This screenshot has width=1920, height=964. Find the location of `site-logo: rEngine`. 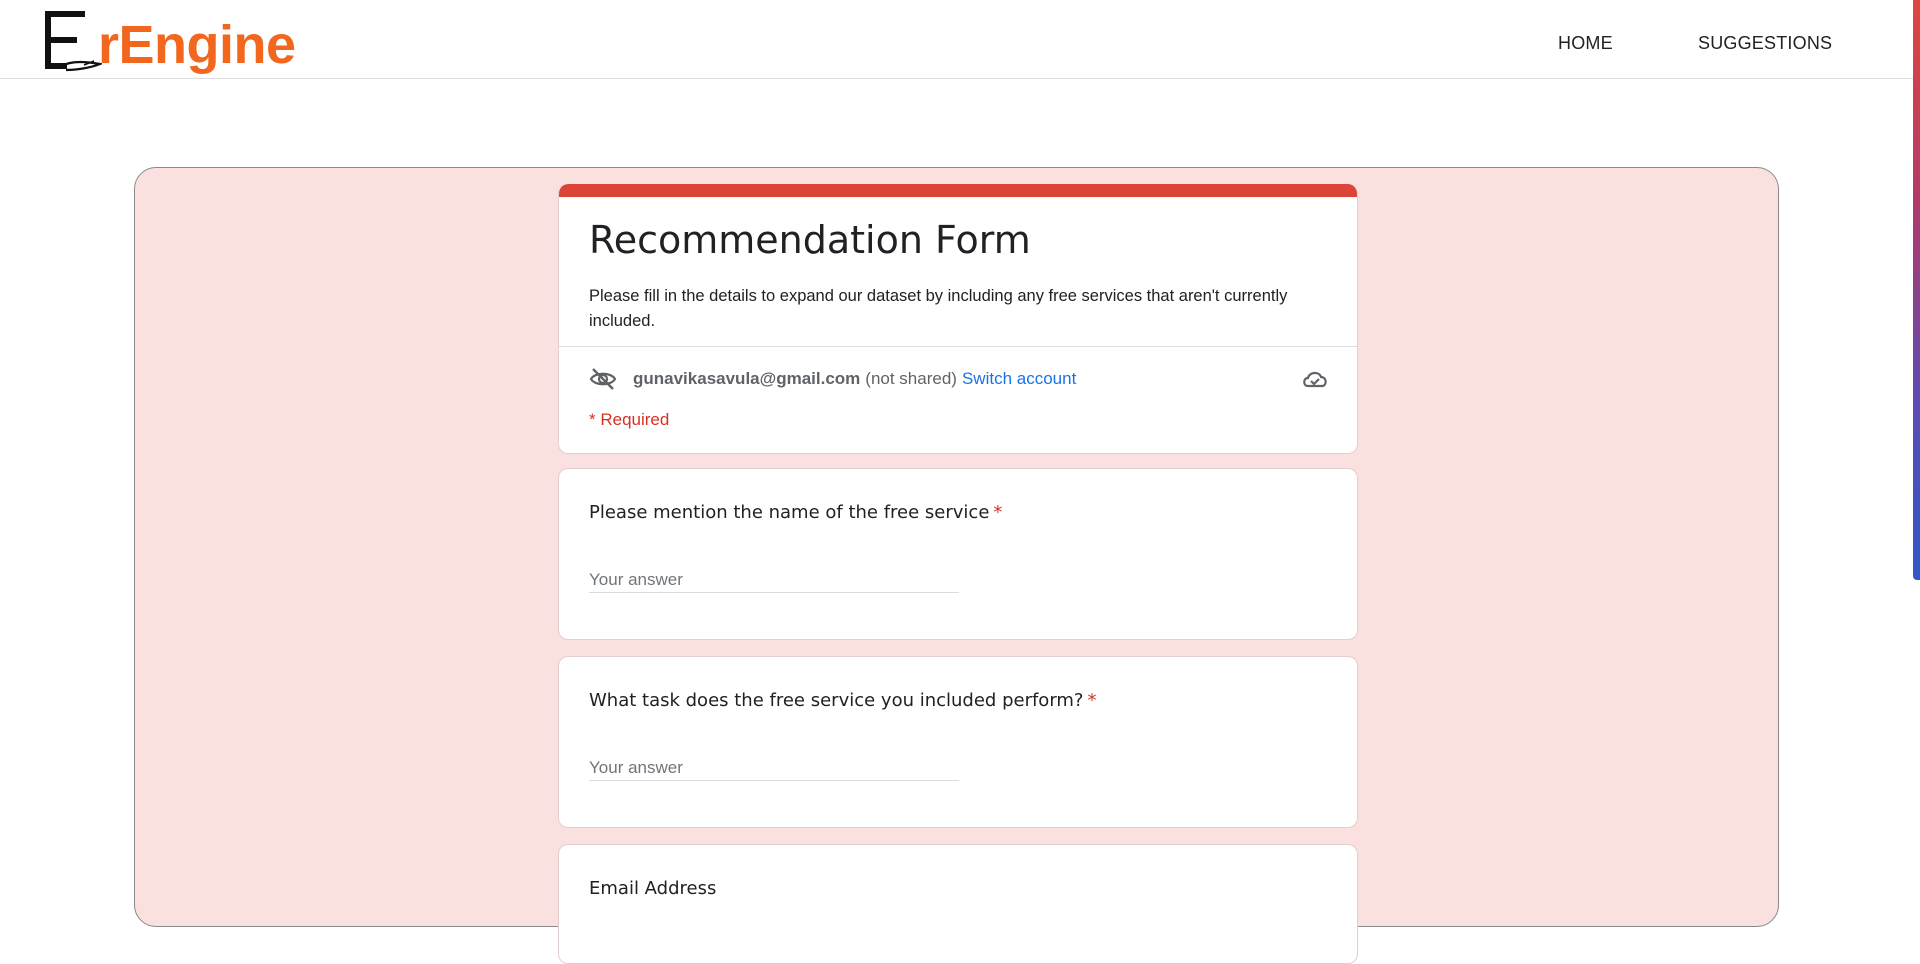

site-logo: rEngine is located at coordinates (170, 41).